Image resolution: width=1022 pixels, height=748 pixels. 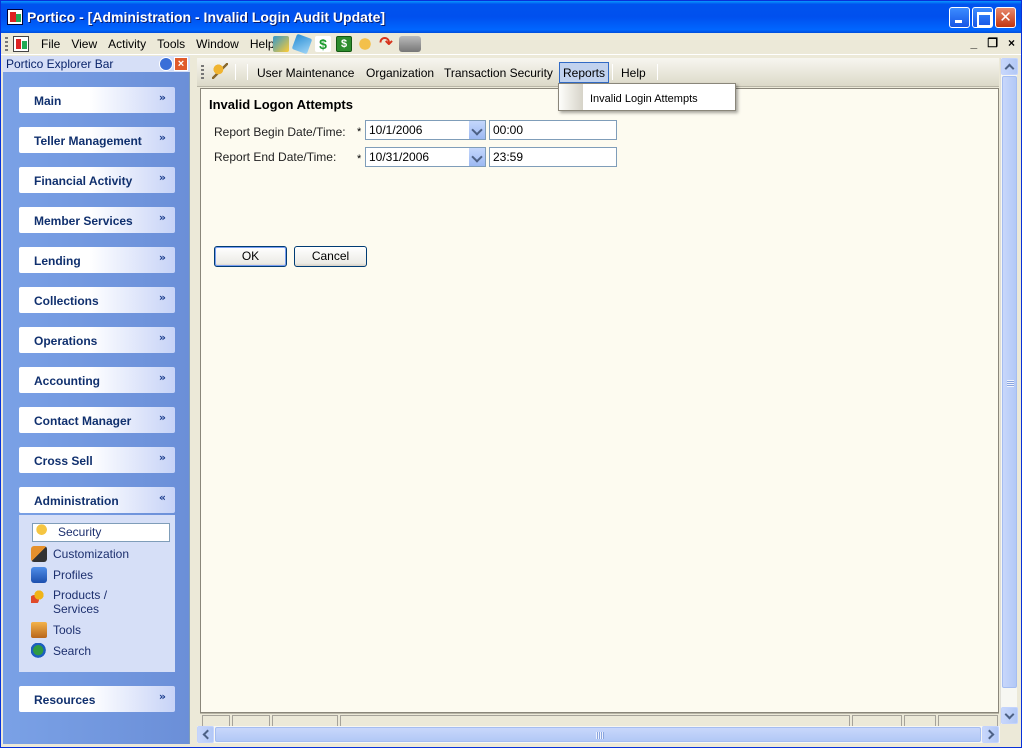 What do you see at coordinates (281, 104) in the screenshot?
I see `page-title: Invalid Logon Attempts` at bounding box center [281, 104].